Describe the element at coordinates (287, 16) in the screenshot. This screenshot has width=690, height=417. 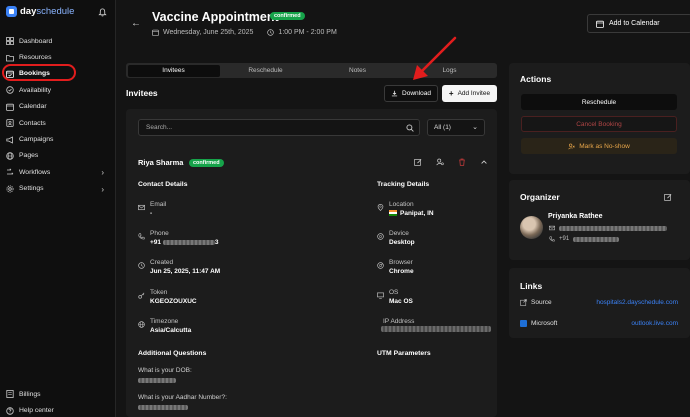
I see `status-badge: confirmed` at that location.